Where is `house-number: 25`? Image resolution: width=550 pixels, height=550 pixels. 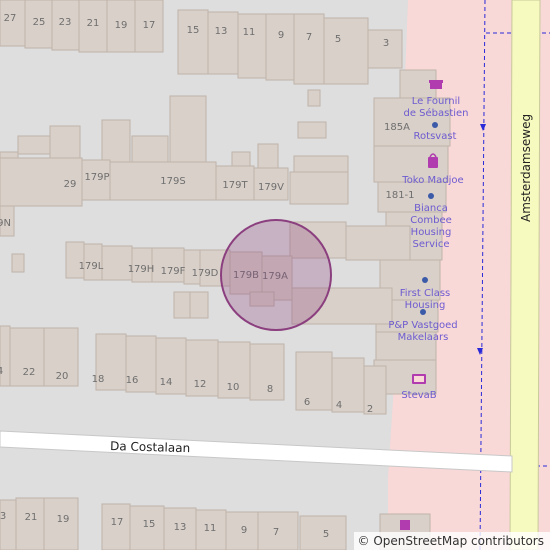 house-number: 25 is located at coordinates (39, 22).